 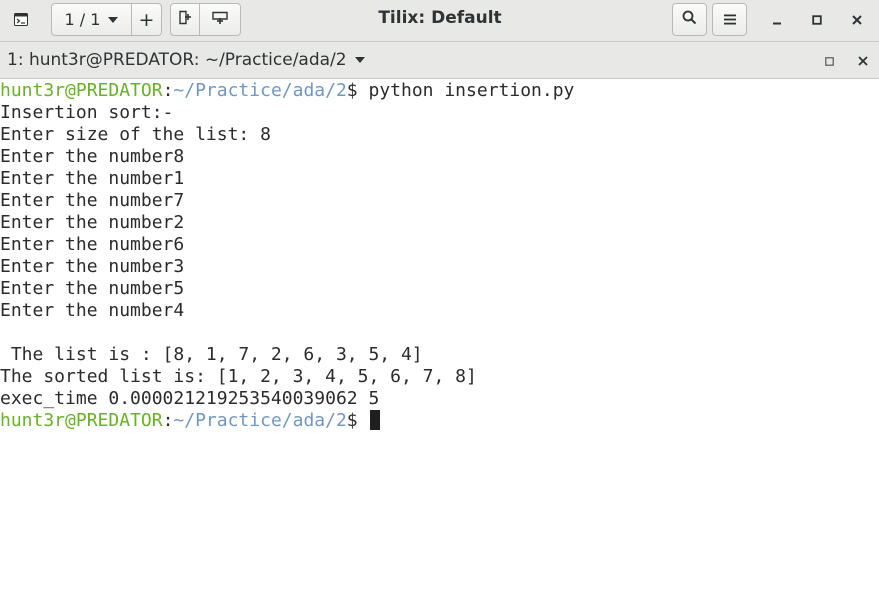 What do you see at coordinates (82, 19) in the screenshot?
I see `session-counter: 1 / 1` at bounding box center [82, 19].